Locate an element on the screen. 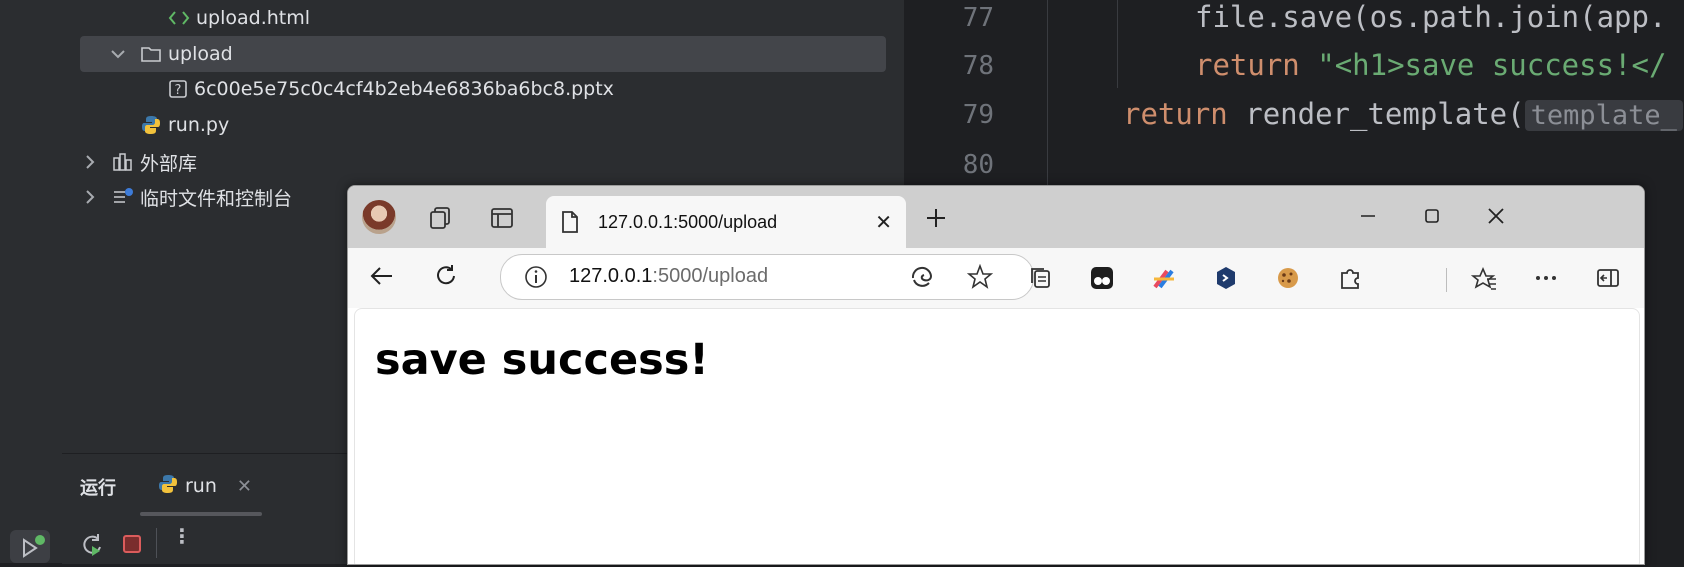 The image size is (1684, 567). folder-icon is located at coordinates (151, 54).